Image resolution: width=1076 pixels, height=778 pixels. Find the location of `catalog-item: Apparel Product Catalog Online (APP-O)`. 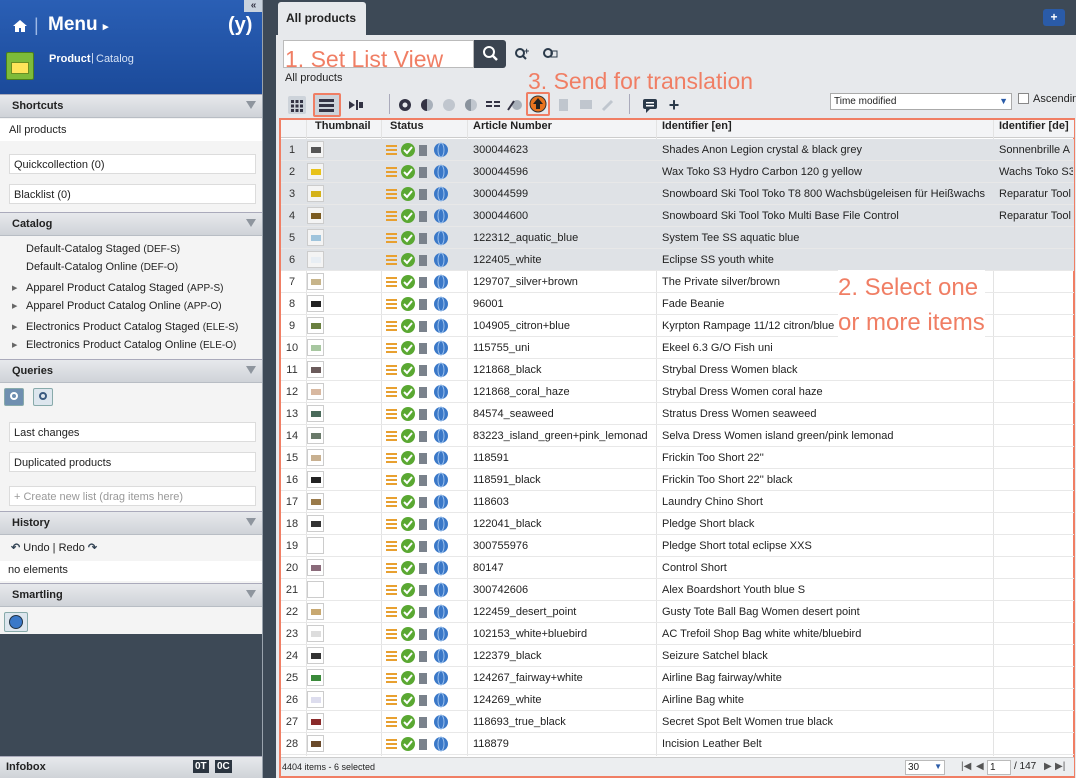

catalog-item: Apparel Product Catalog Online (APP-O) is located at coordinates (124, 306).